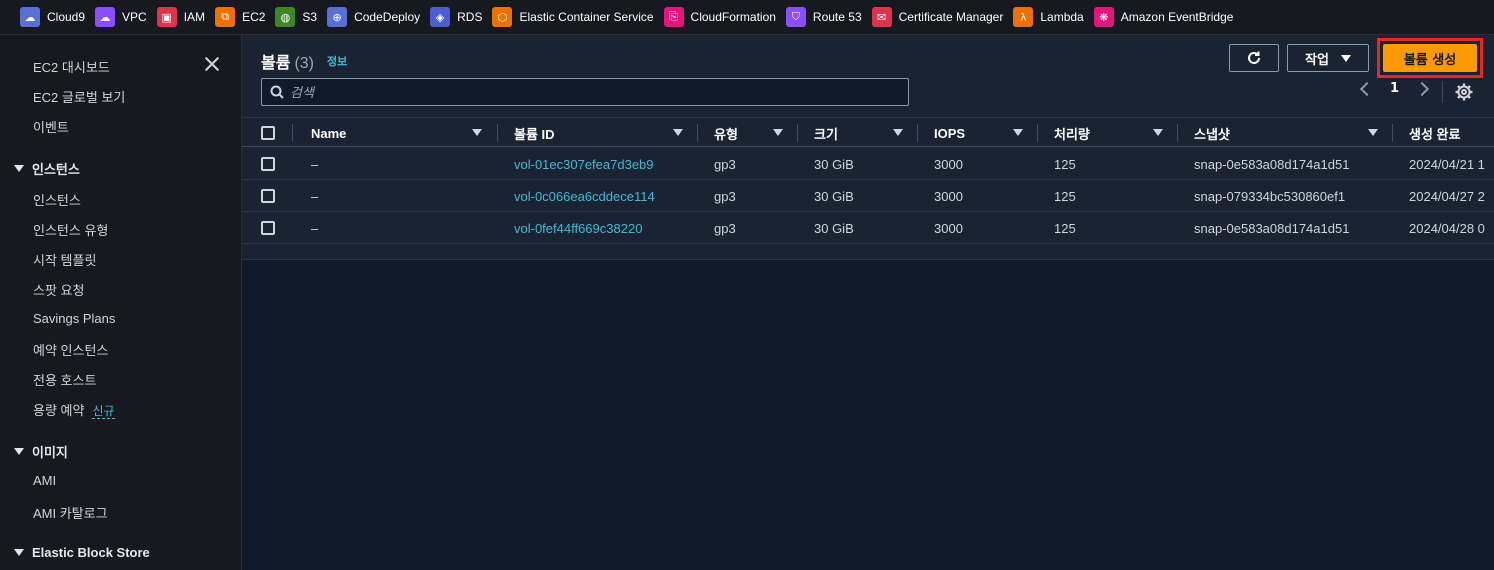 The width and height of the screenshot is (1494, 570). Describe the element at coordinates (71, 66) in the screenshot. I see `sidebar-item-ec2-dashboard: EC2 대시보드` at that location.